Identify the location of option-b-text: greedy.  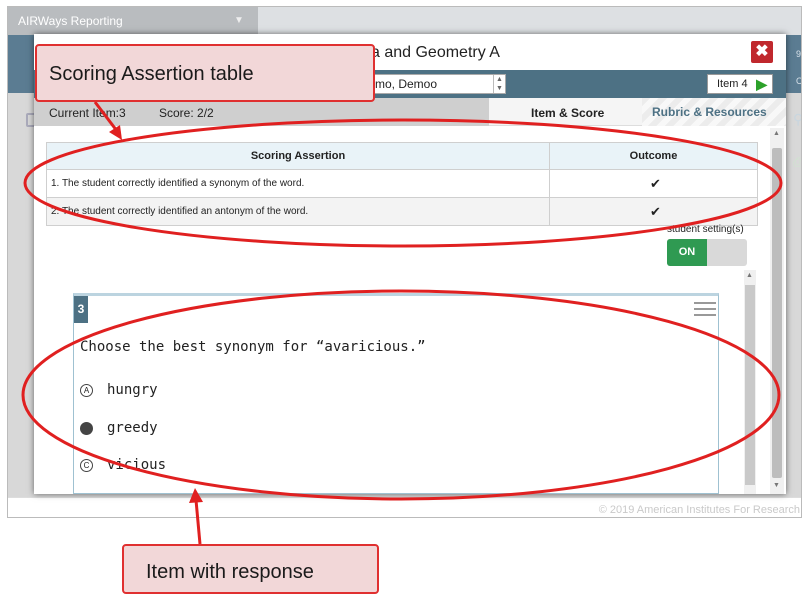
(132, 428).